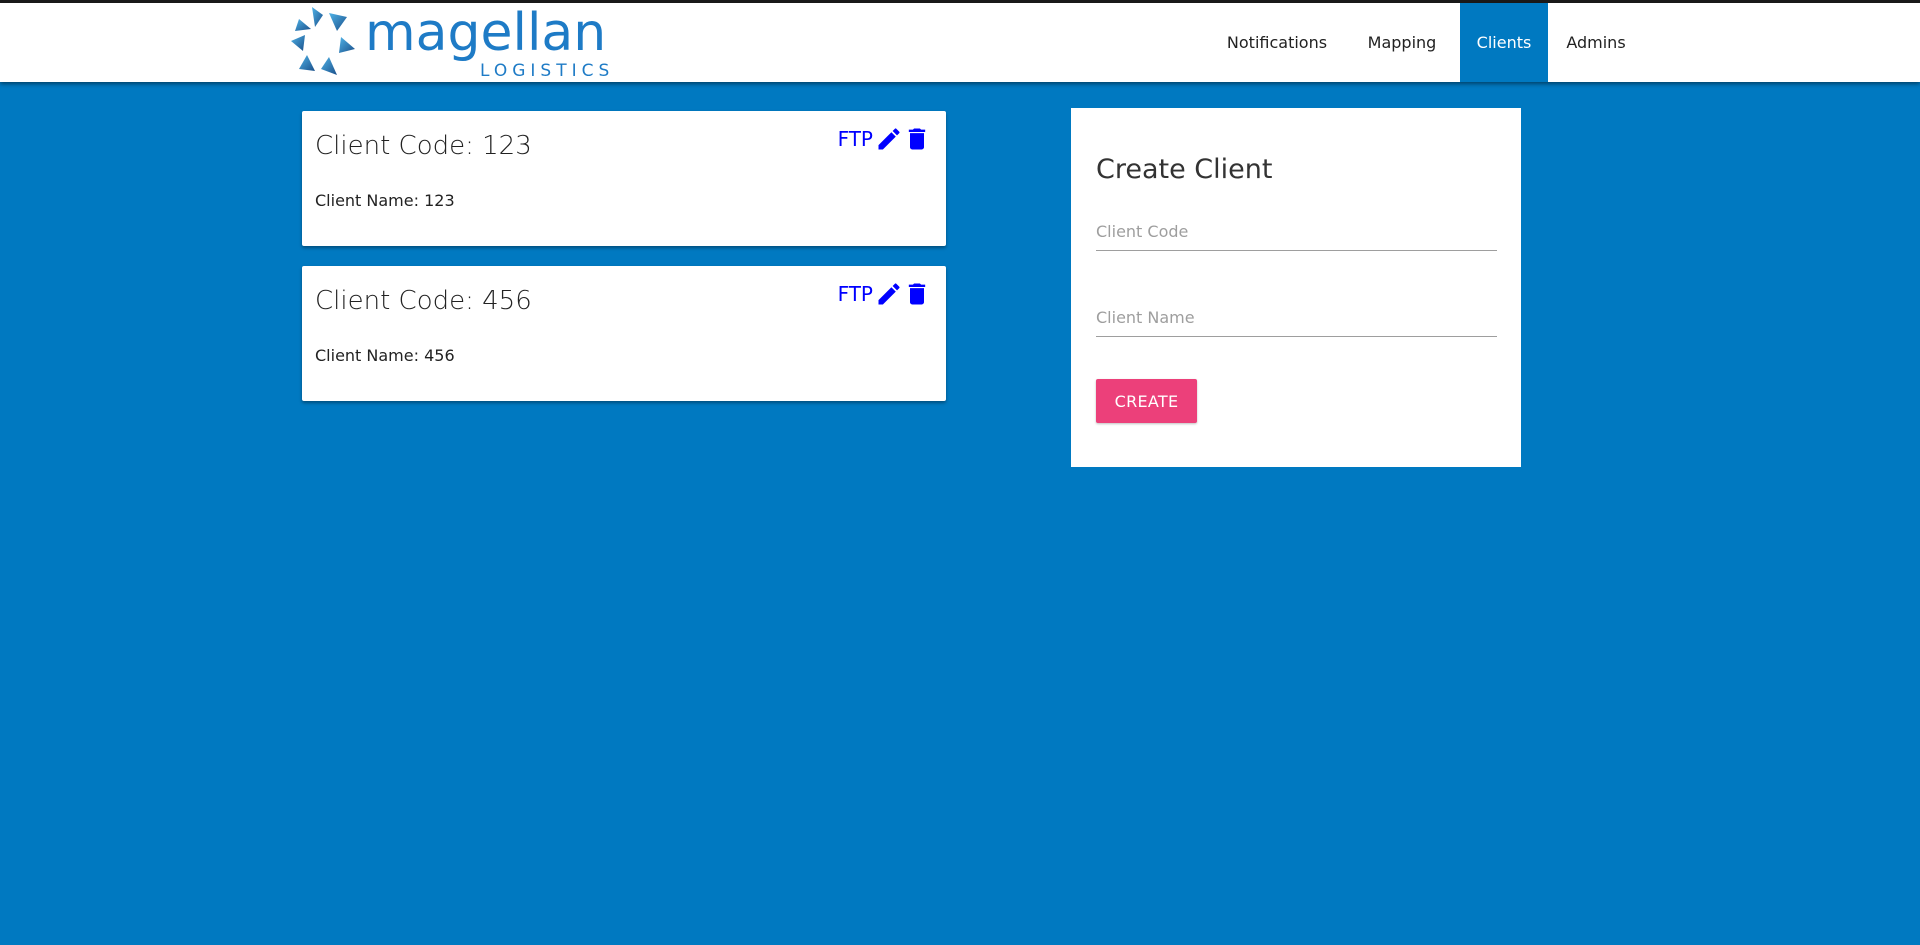 The height and width of the screenshot is (945, 1920). Describe the element at coordinates (486, 33) in the screenshot. I see `brand-name: magellan` at that location.